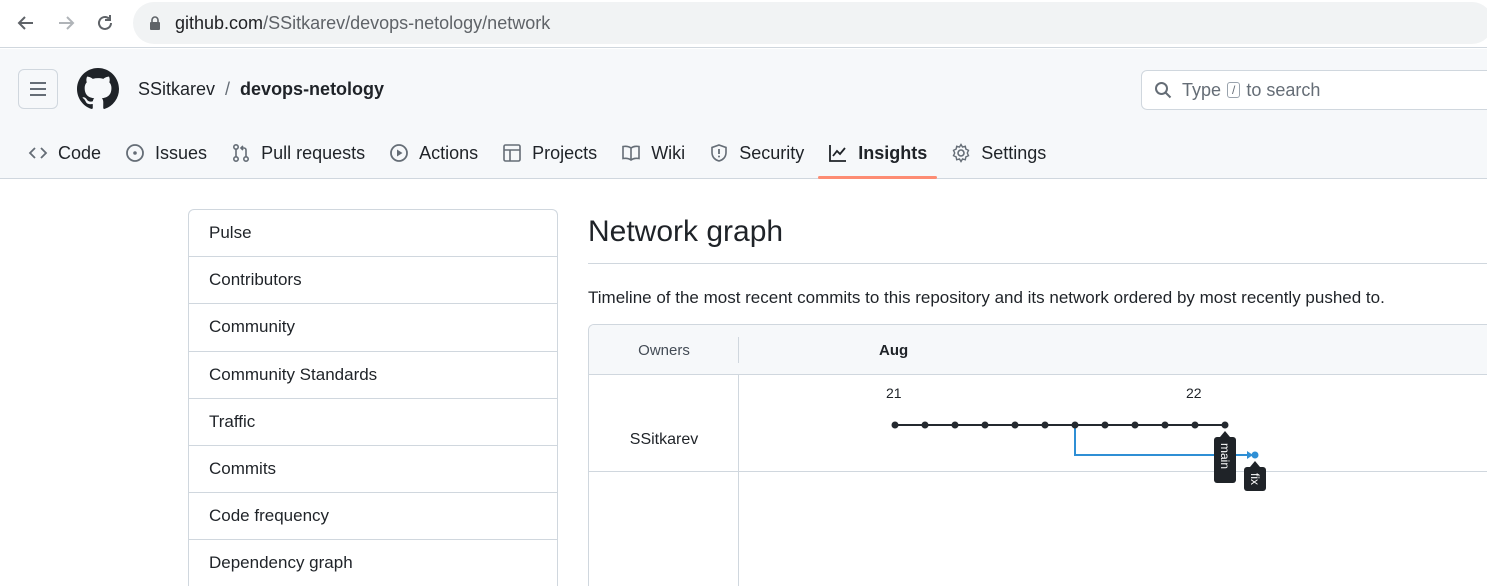 This screenshot has height=586, width=1487. Describe the element at coordinates (155, 23) in the screenshot. I see `lock-icon` at that location.